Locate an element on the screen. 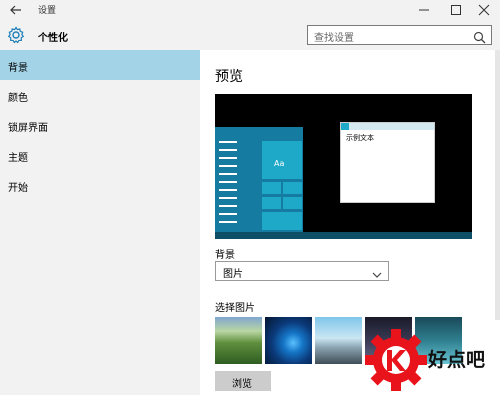 The height and width of the screenshot is (395, 500). preview-sample-text: 示例文本 is located at coordinates (360, 138).